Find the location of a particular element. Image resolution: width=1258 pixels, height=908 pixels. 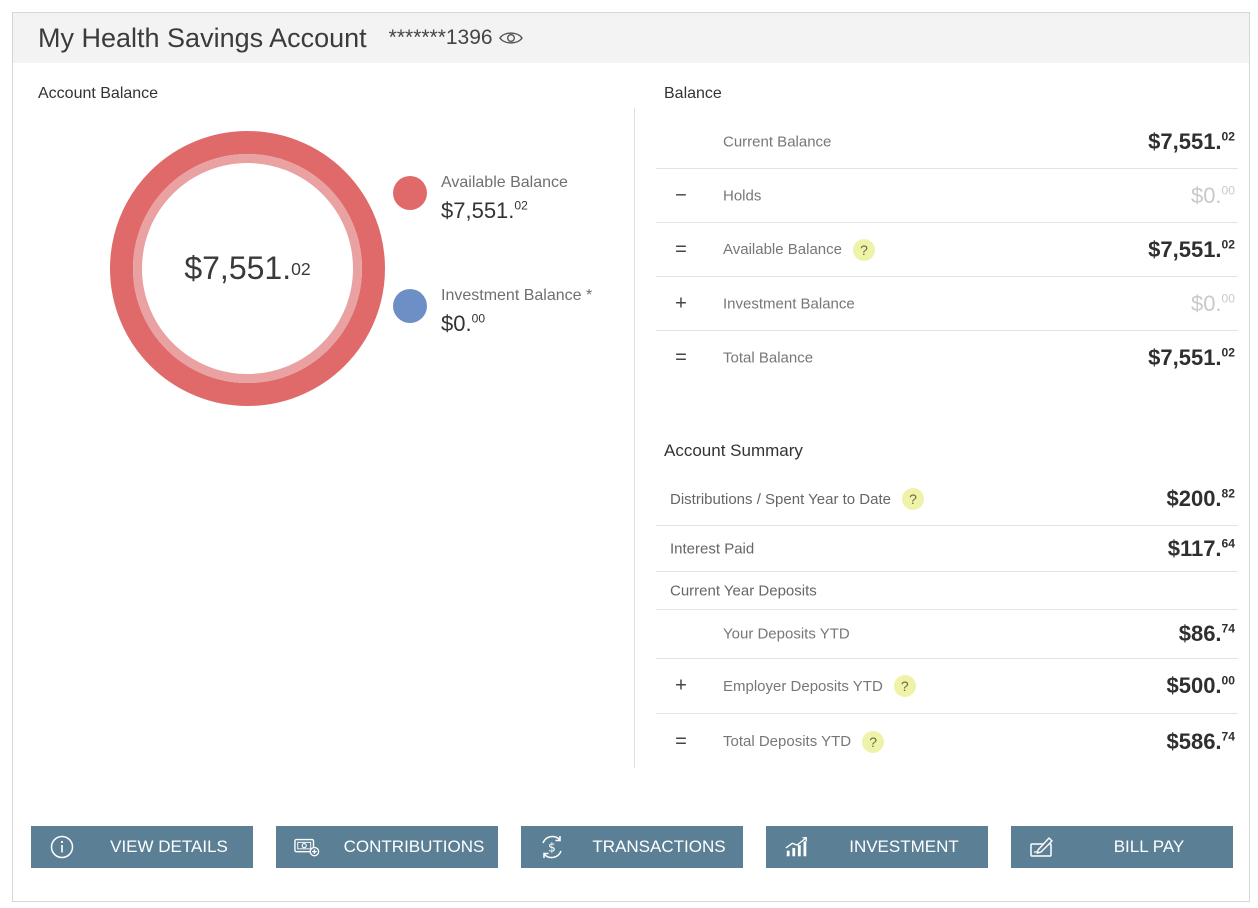

row-label: Current Balance is located at coordinates (777, 141).